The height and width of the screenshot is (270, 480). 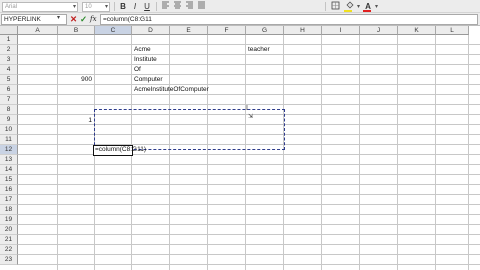 I want to click on borders-icon, so click(x=335, y=6).